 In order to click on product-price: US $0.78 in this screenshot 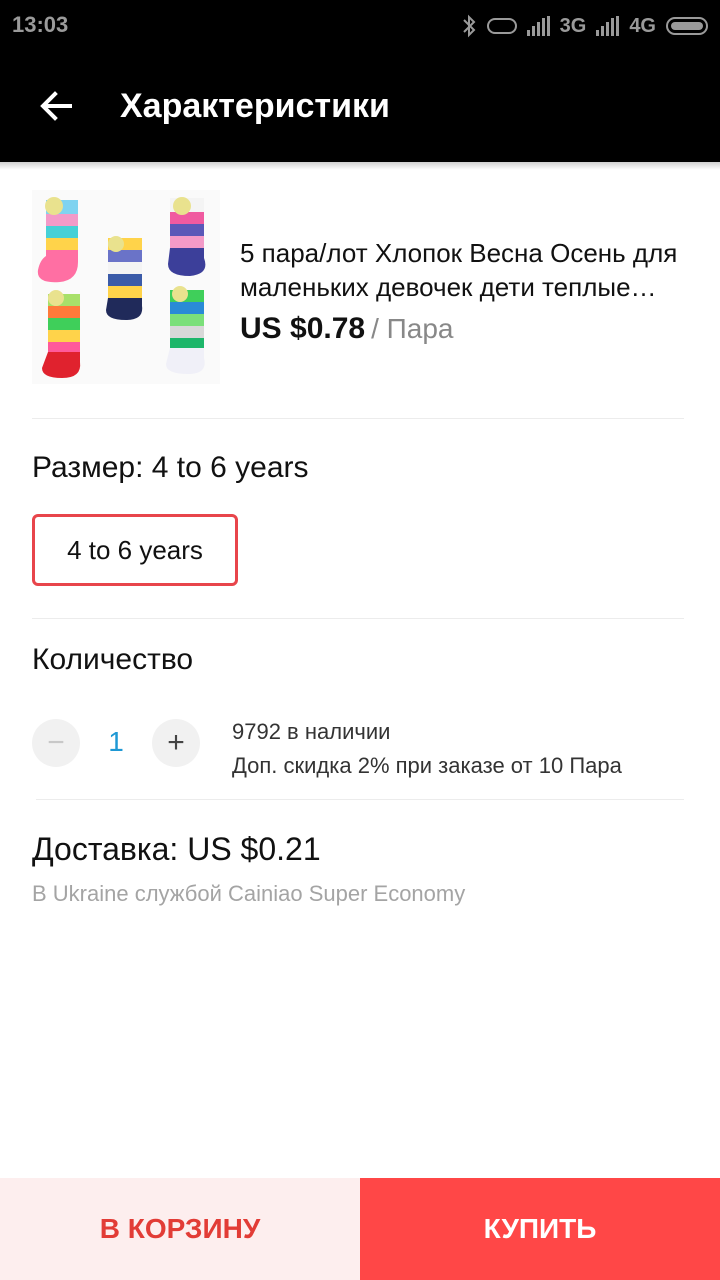, I will do `click(303, 328)`.